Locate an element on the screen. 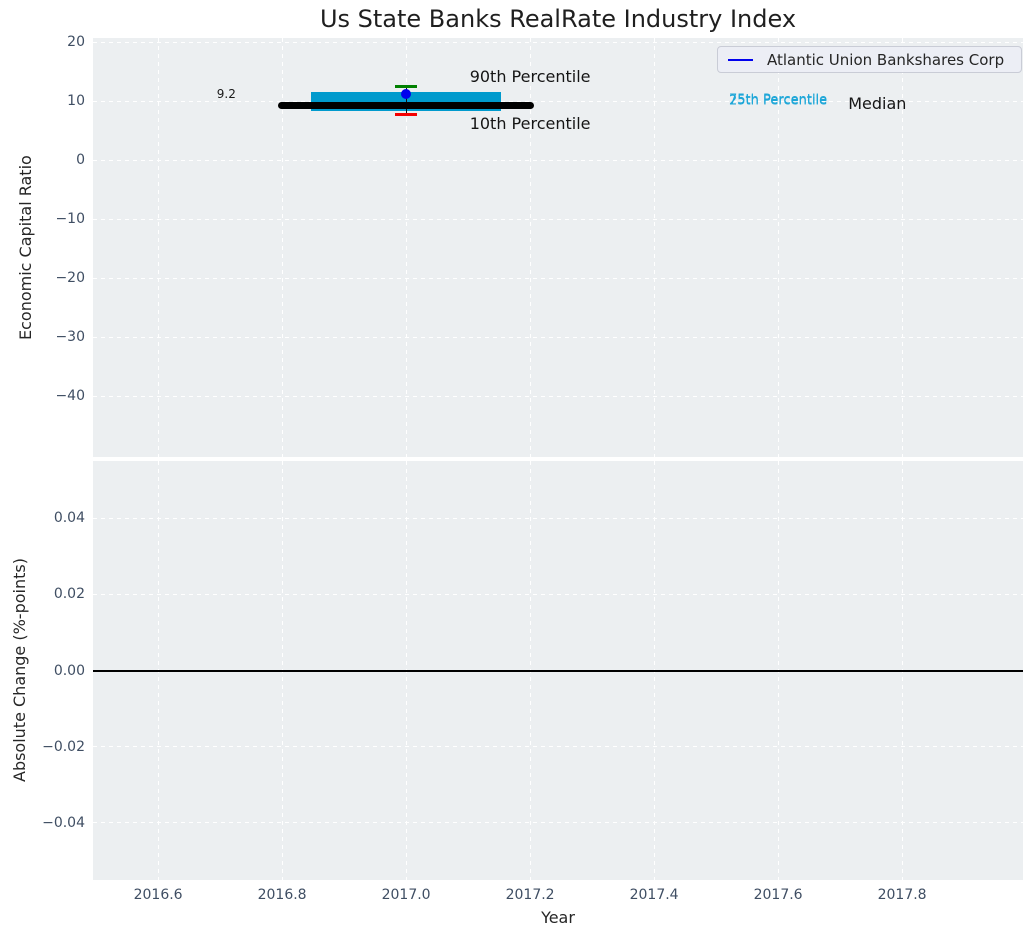 The height and width of the screenshot is (942, 1034). y-tick-label: −0.02 is located at coordinates (63, 746).